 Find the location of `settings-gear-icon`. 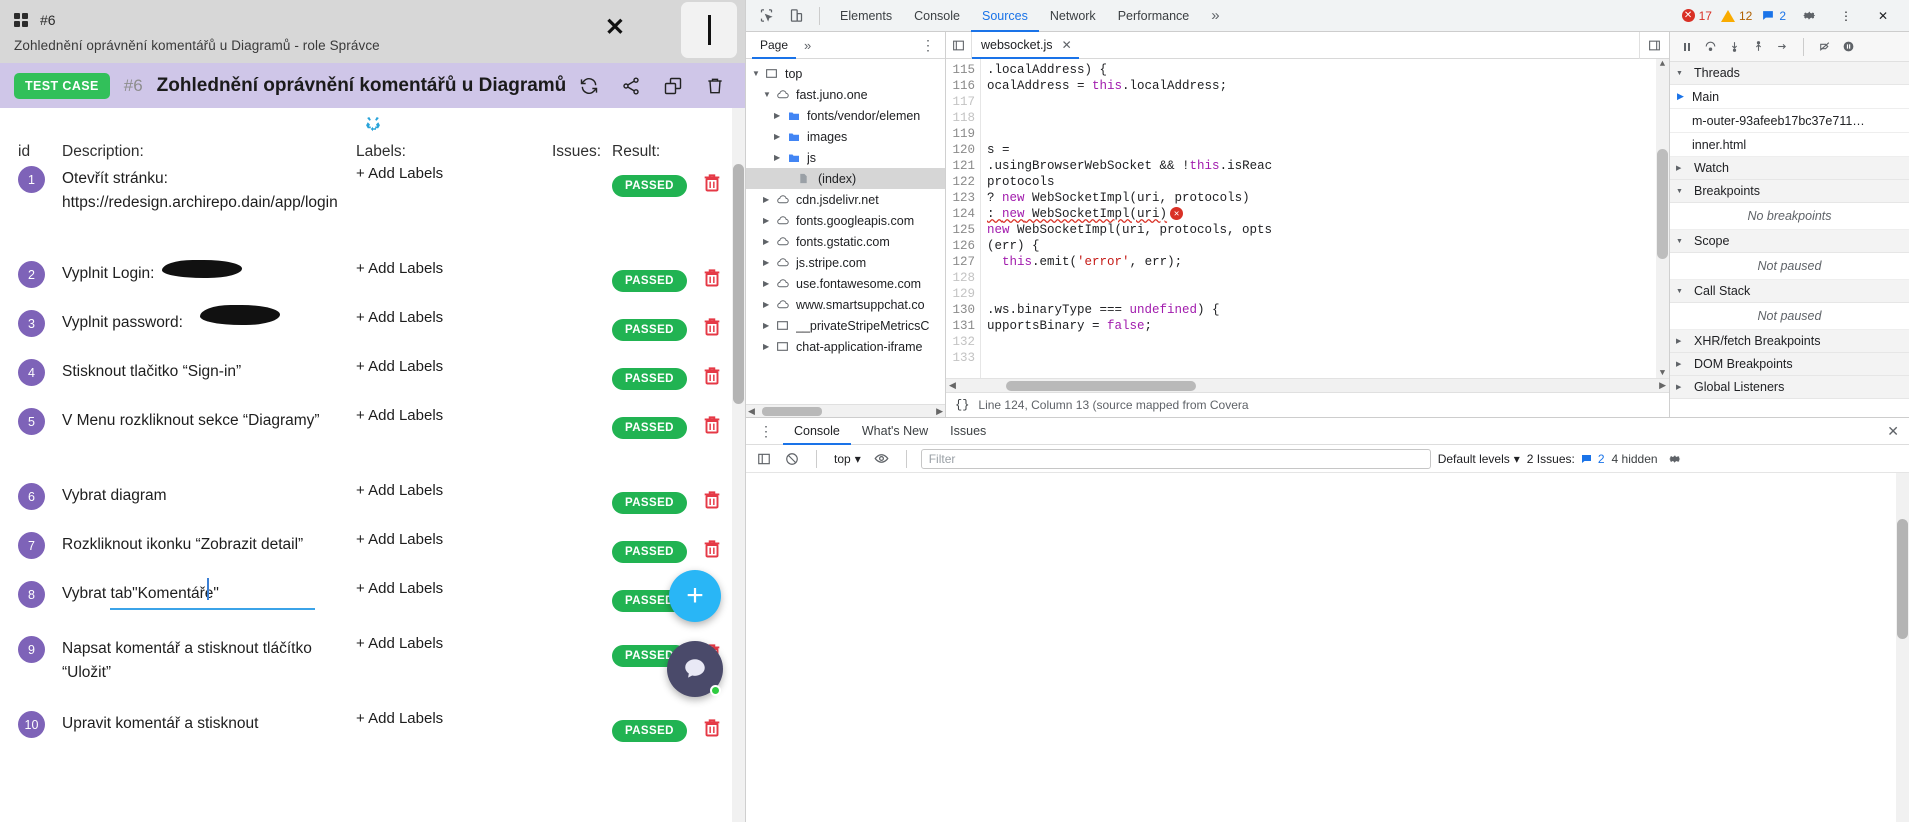

settings-gear-icon is located at coordinates (1809, 16).